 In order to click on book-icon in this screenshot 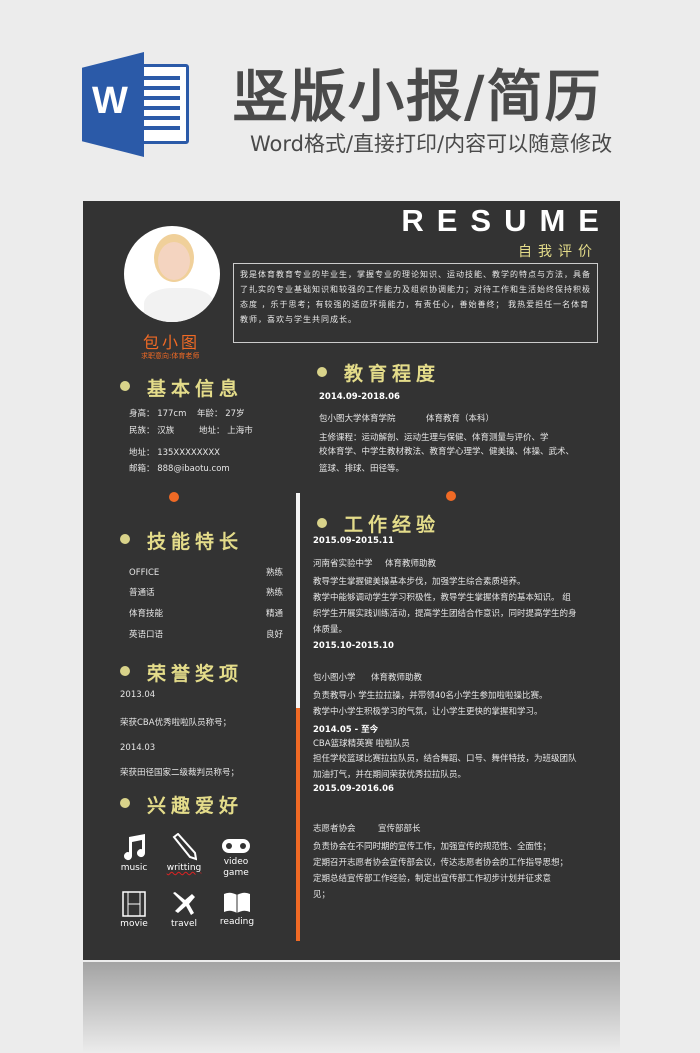, I will do `click(237, 902)`.